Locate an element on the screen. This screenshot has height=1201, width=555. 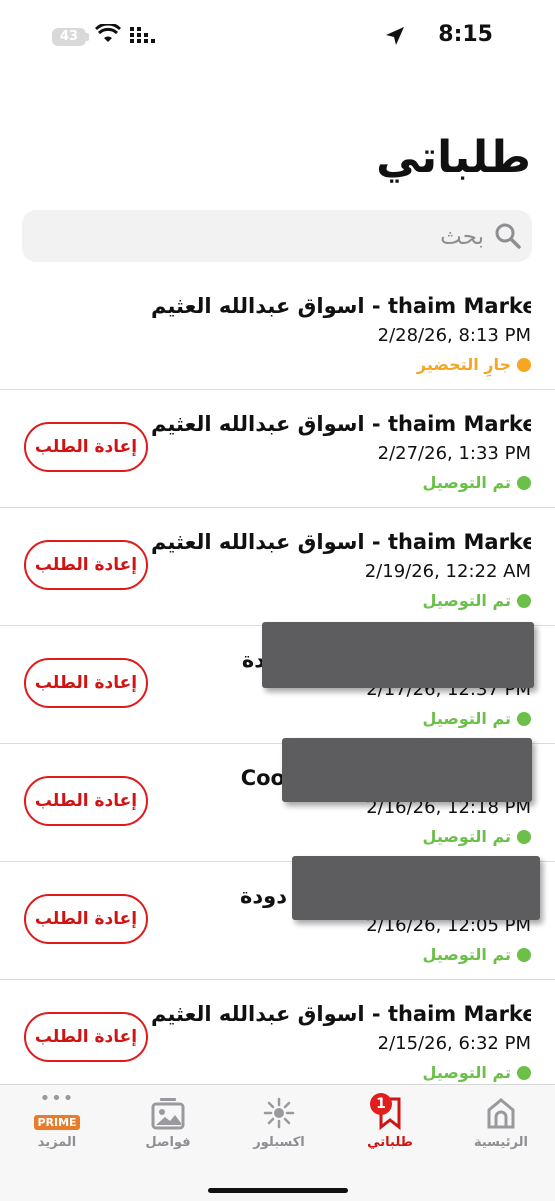
wifi-icon is located at coordinates (108, 33).